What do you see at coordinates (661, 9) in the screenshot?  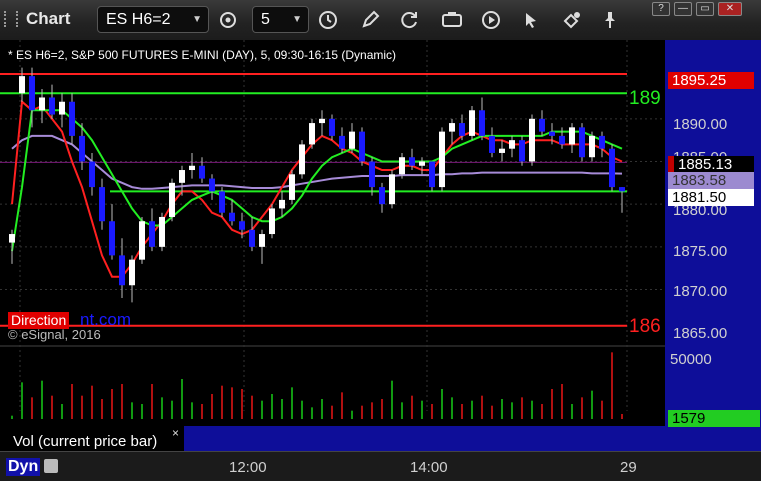 I see `help-button: ?` at bounding box center [661, 9].